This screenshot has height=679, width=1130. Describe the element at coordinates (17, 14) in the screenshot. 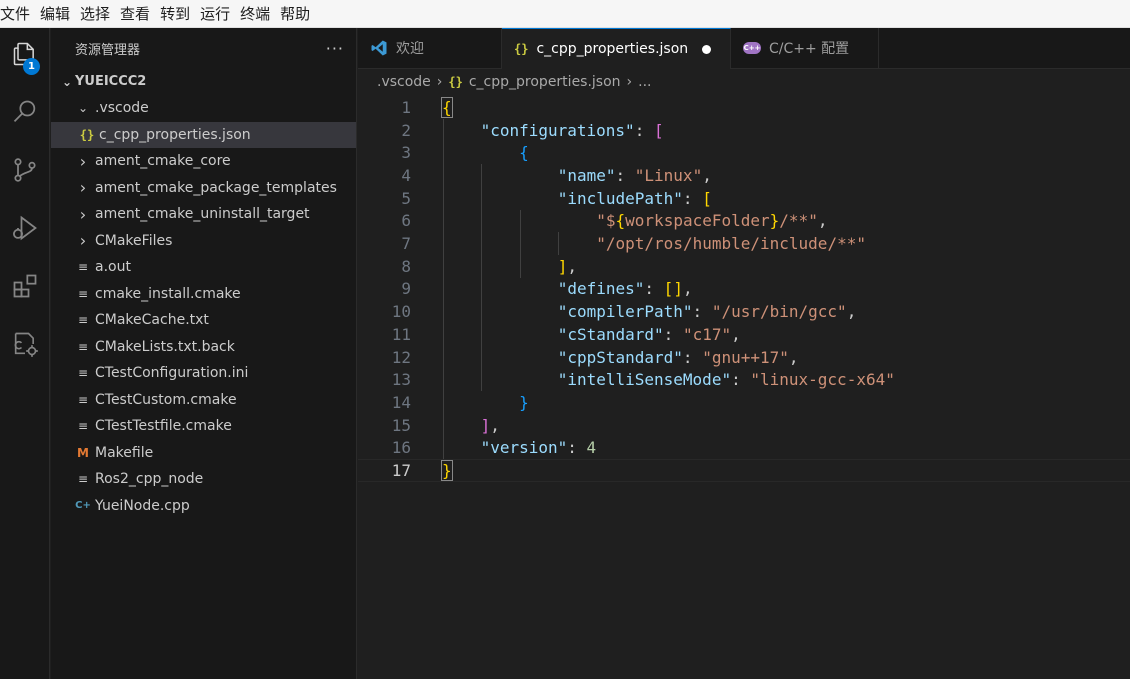

I see `menu-file: 文件` at that location.